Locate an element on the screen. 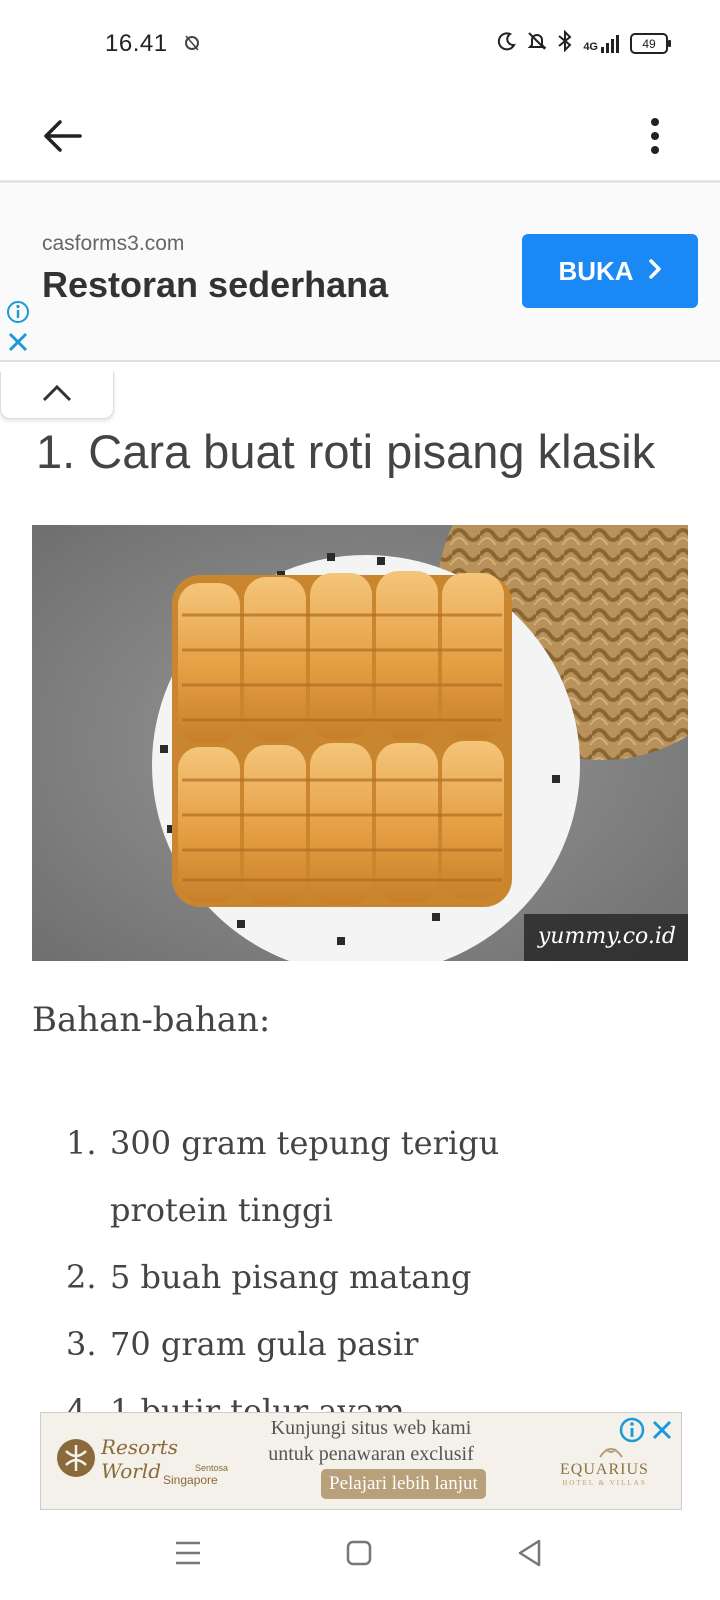 Image resolution: width=720 pixels, height=1600 pixels. list-item-text: 300 gram tepung terigu protein tinggi is located at coordinates (305, 1176).